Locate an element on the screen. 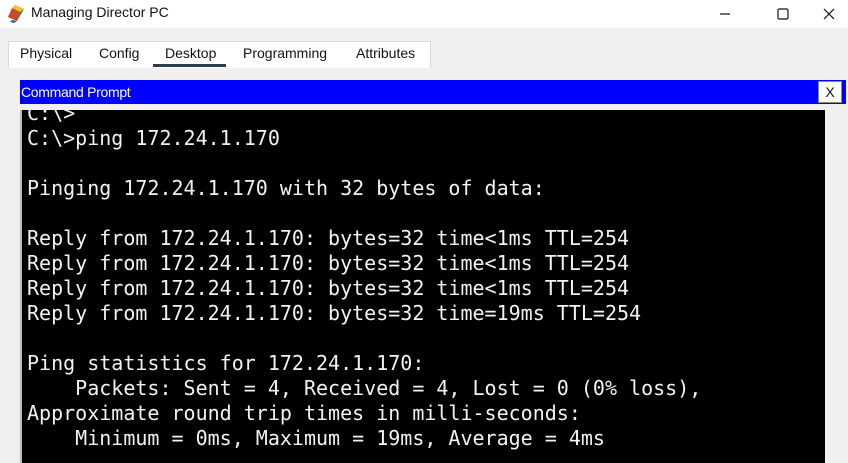 The image size is (848, 463). command-prompt-close-button: X is located at coordinates (830, 92).